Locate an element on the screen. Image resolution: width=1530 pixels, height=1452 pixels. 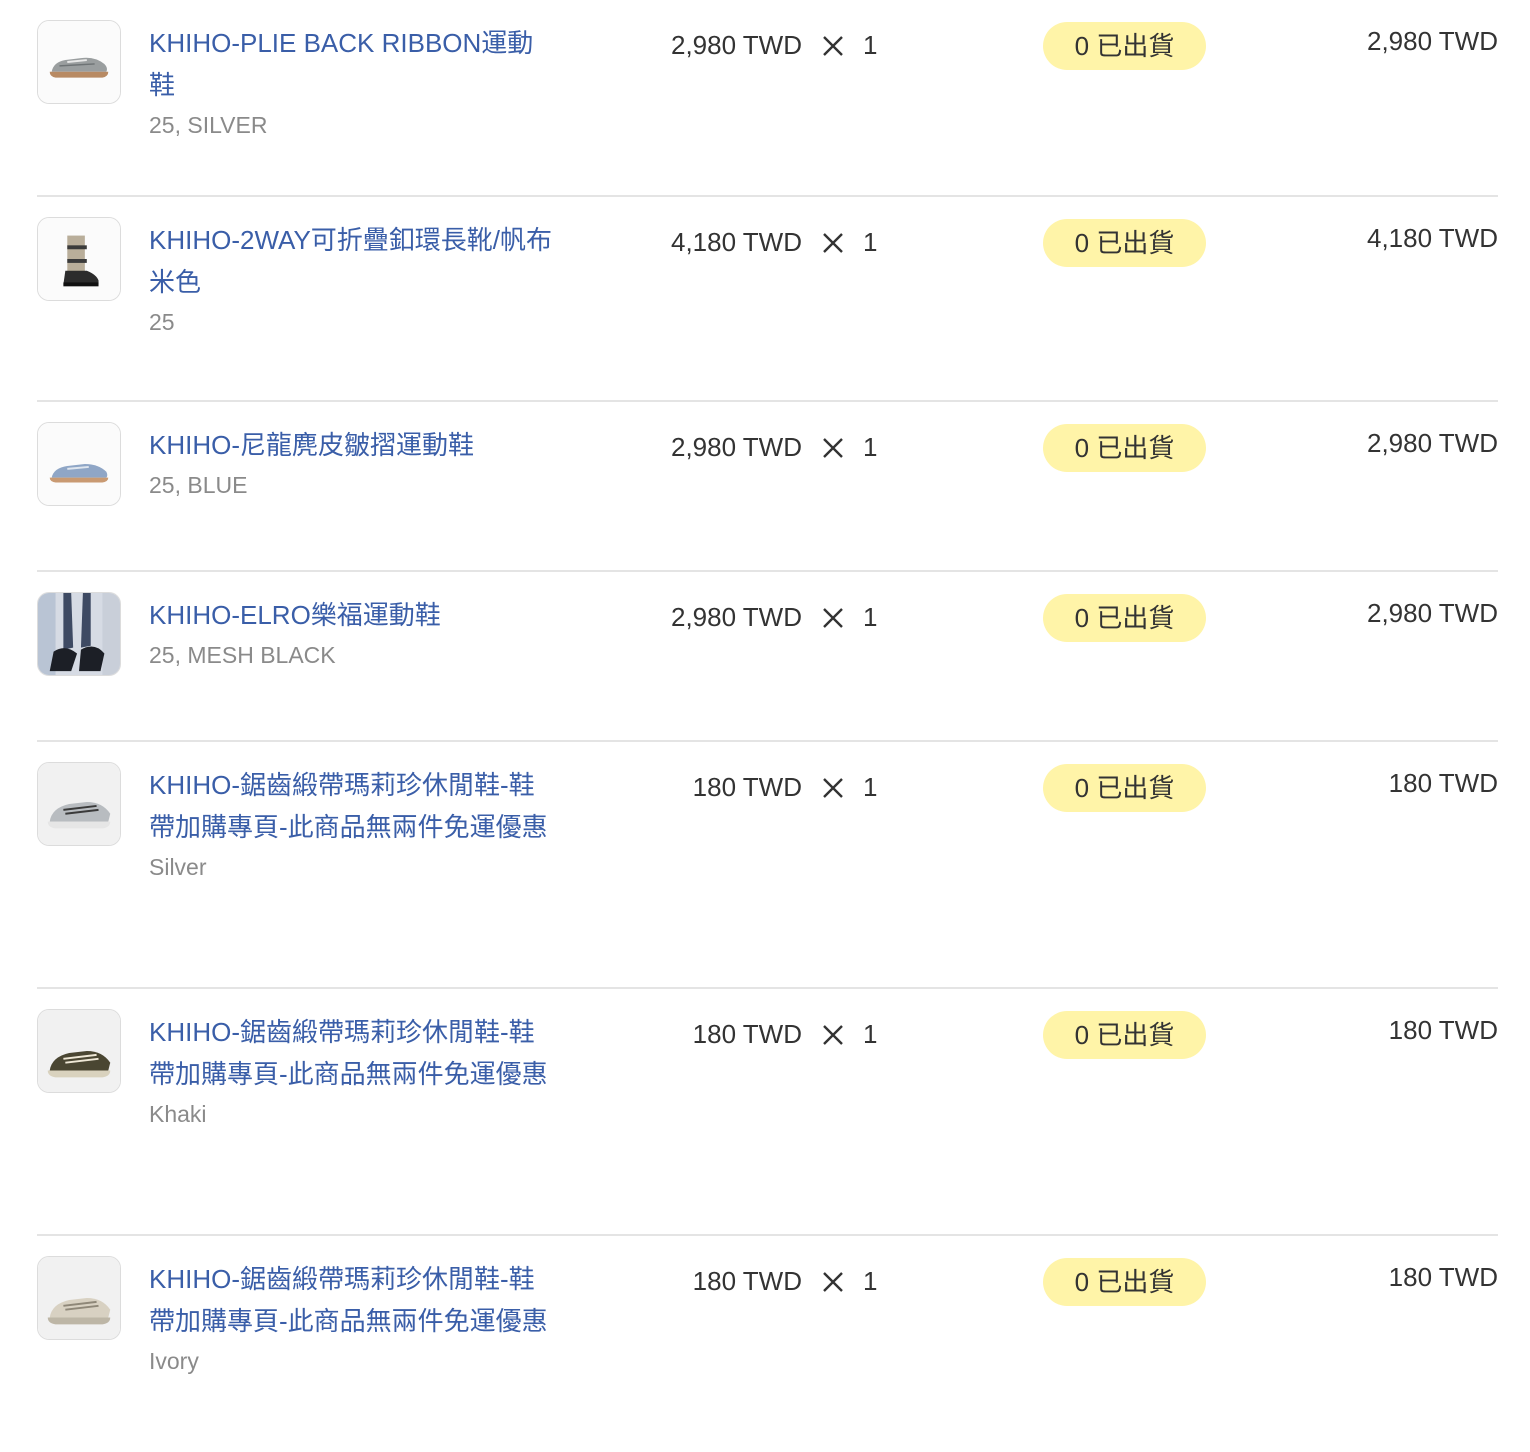
unit-price: 4,180 TWD is located at coordinates (736, 242).